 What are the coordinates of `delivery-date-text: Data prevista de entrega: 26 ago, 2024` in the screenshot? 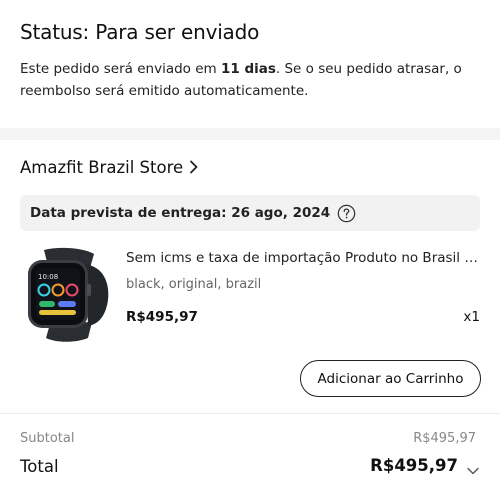 It's located at (180, 213).